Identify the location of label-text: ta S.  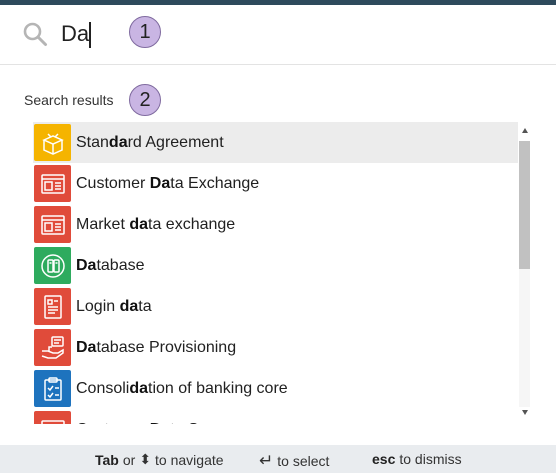
(184, 423).